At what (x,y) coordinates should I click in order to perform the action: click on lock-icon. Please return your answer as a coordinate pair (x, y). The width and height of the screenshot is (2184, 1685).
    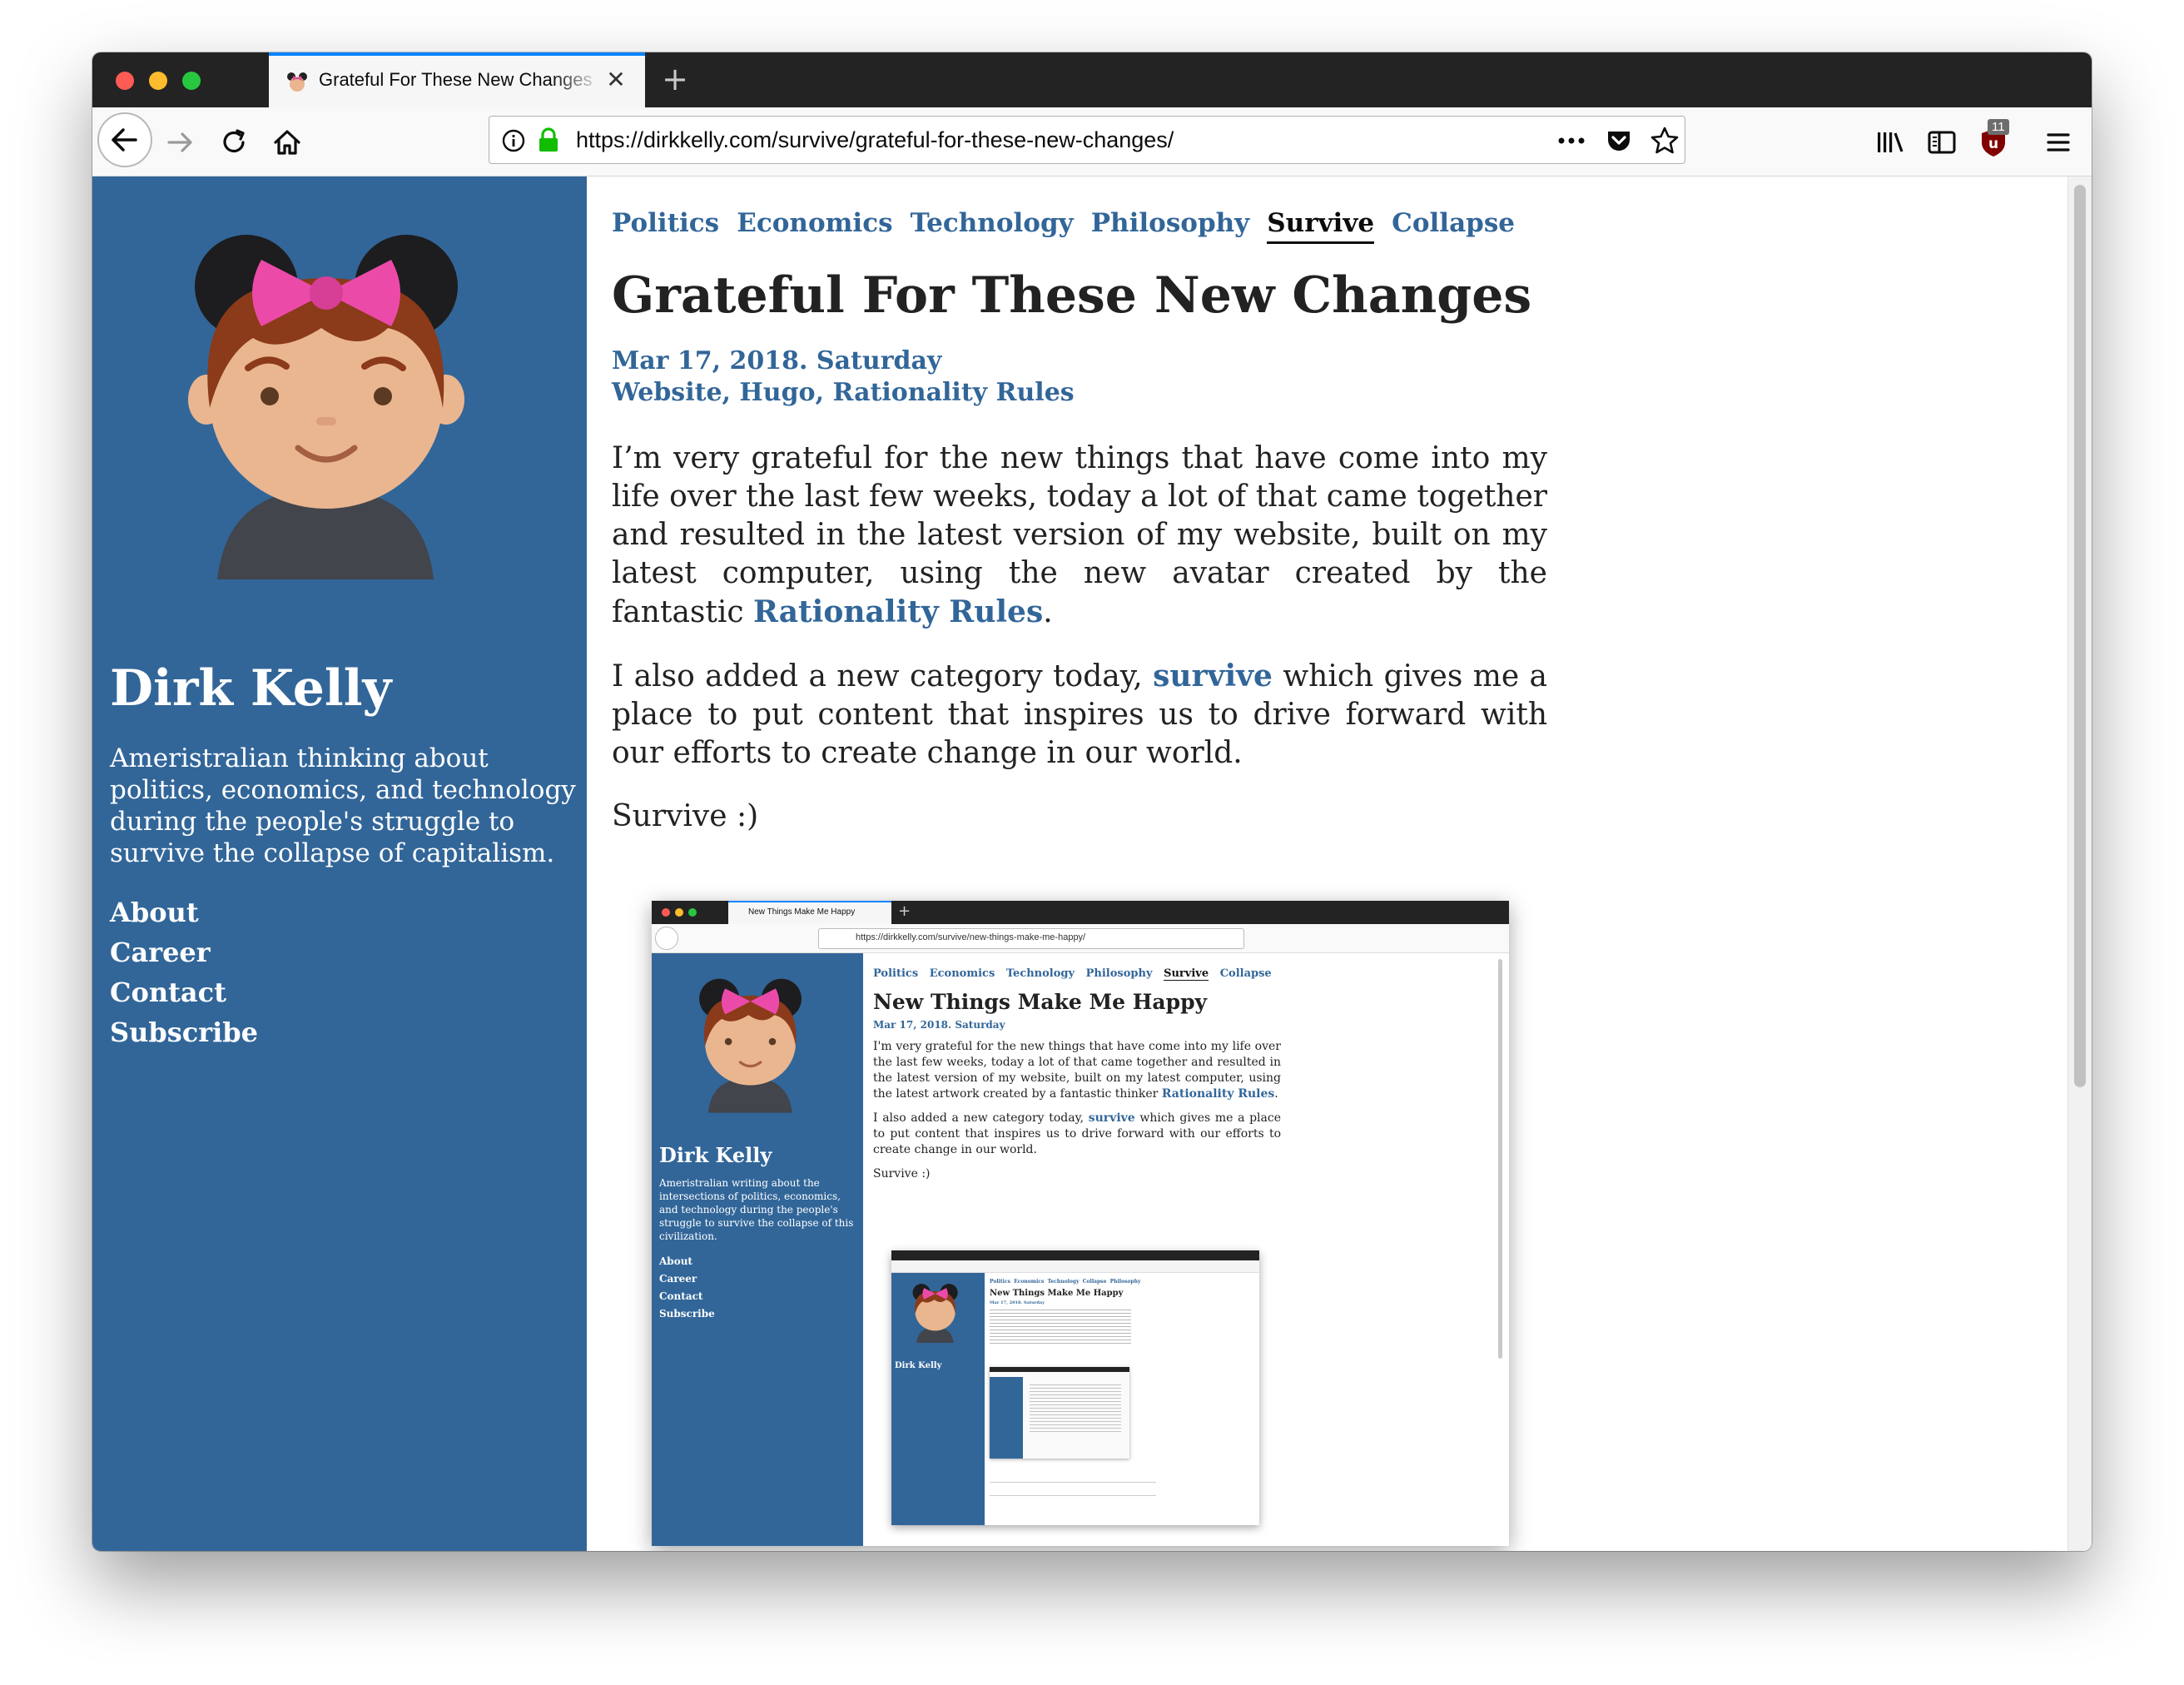
    Looking at the image, I should click on (548, 140).